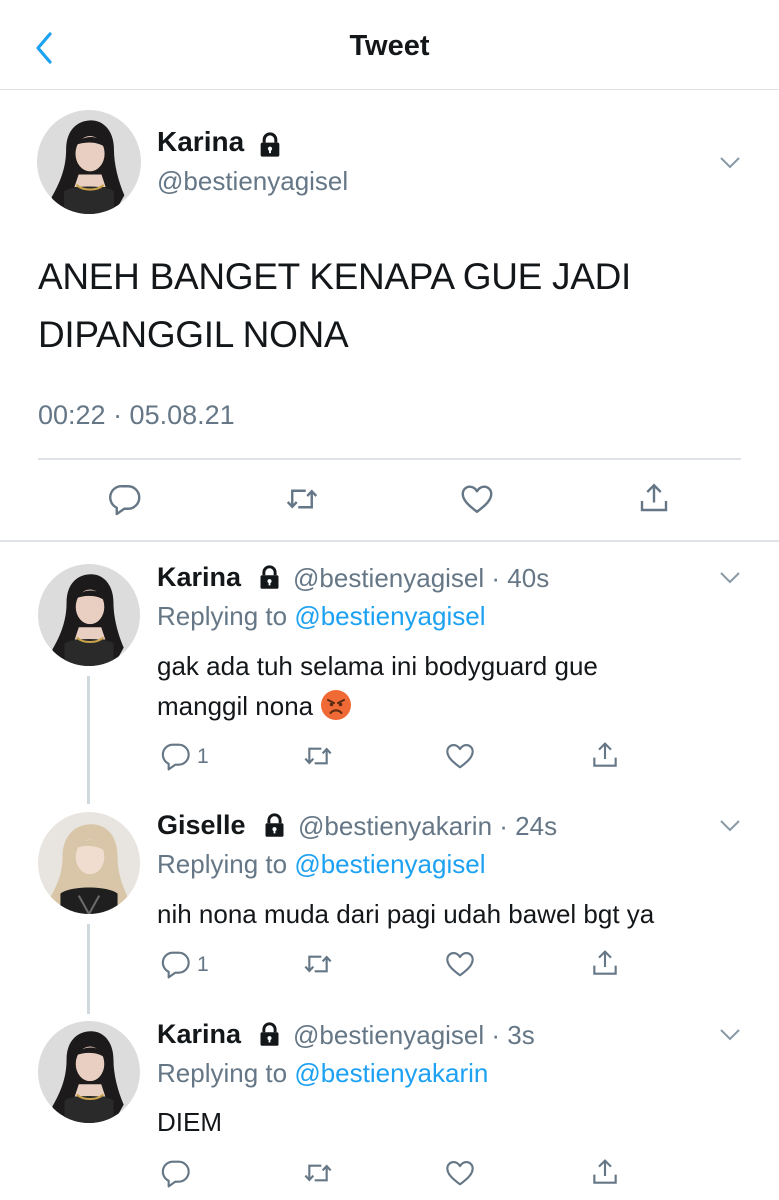  I want to click on mention-link: @bestienyakarin, so click(391, 1073).